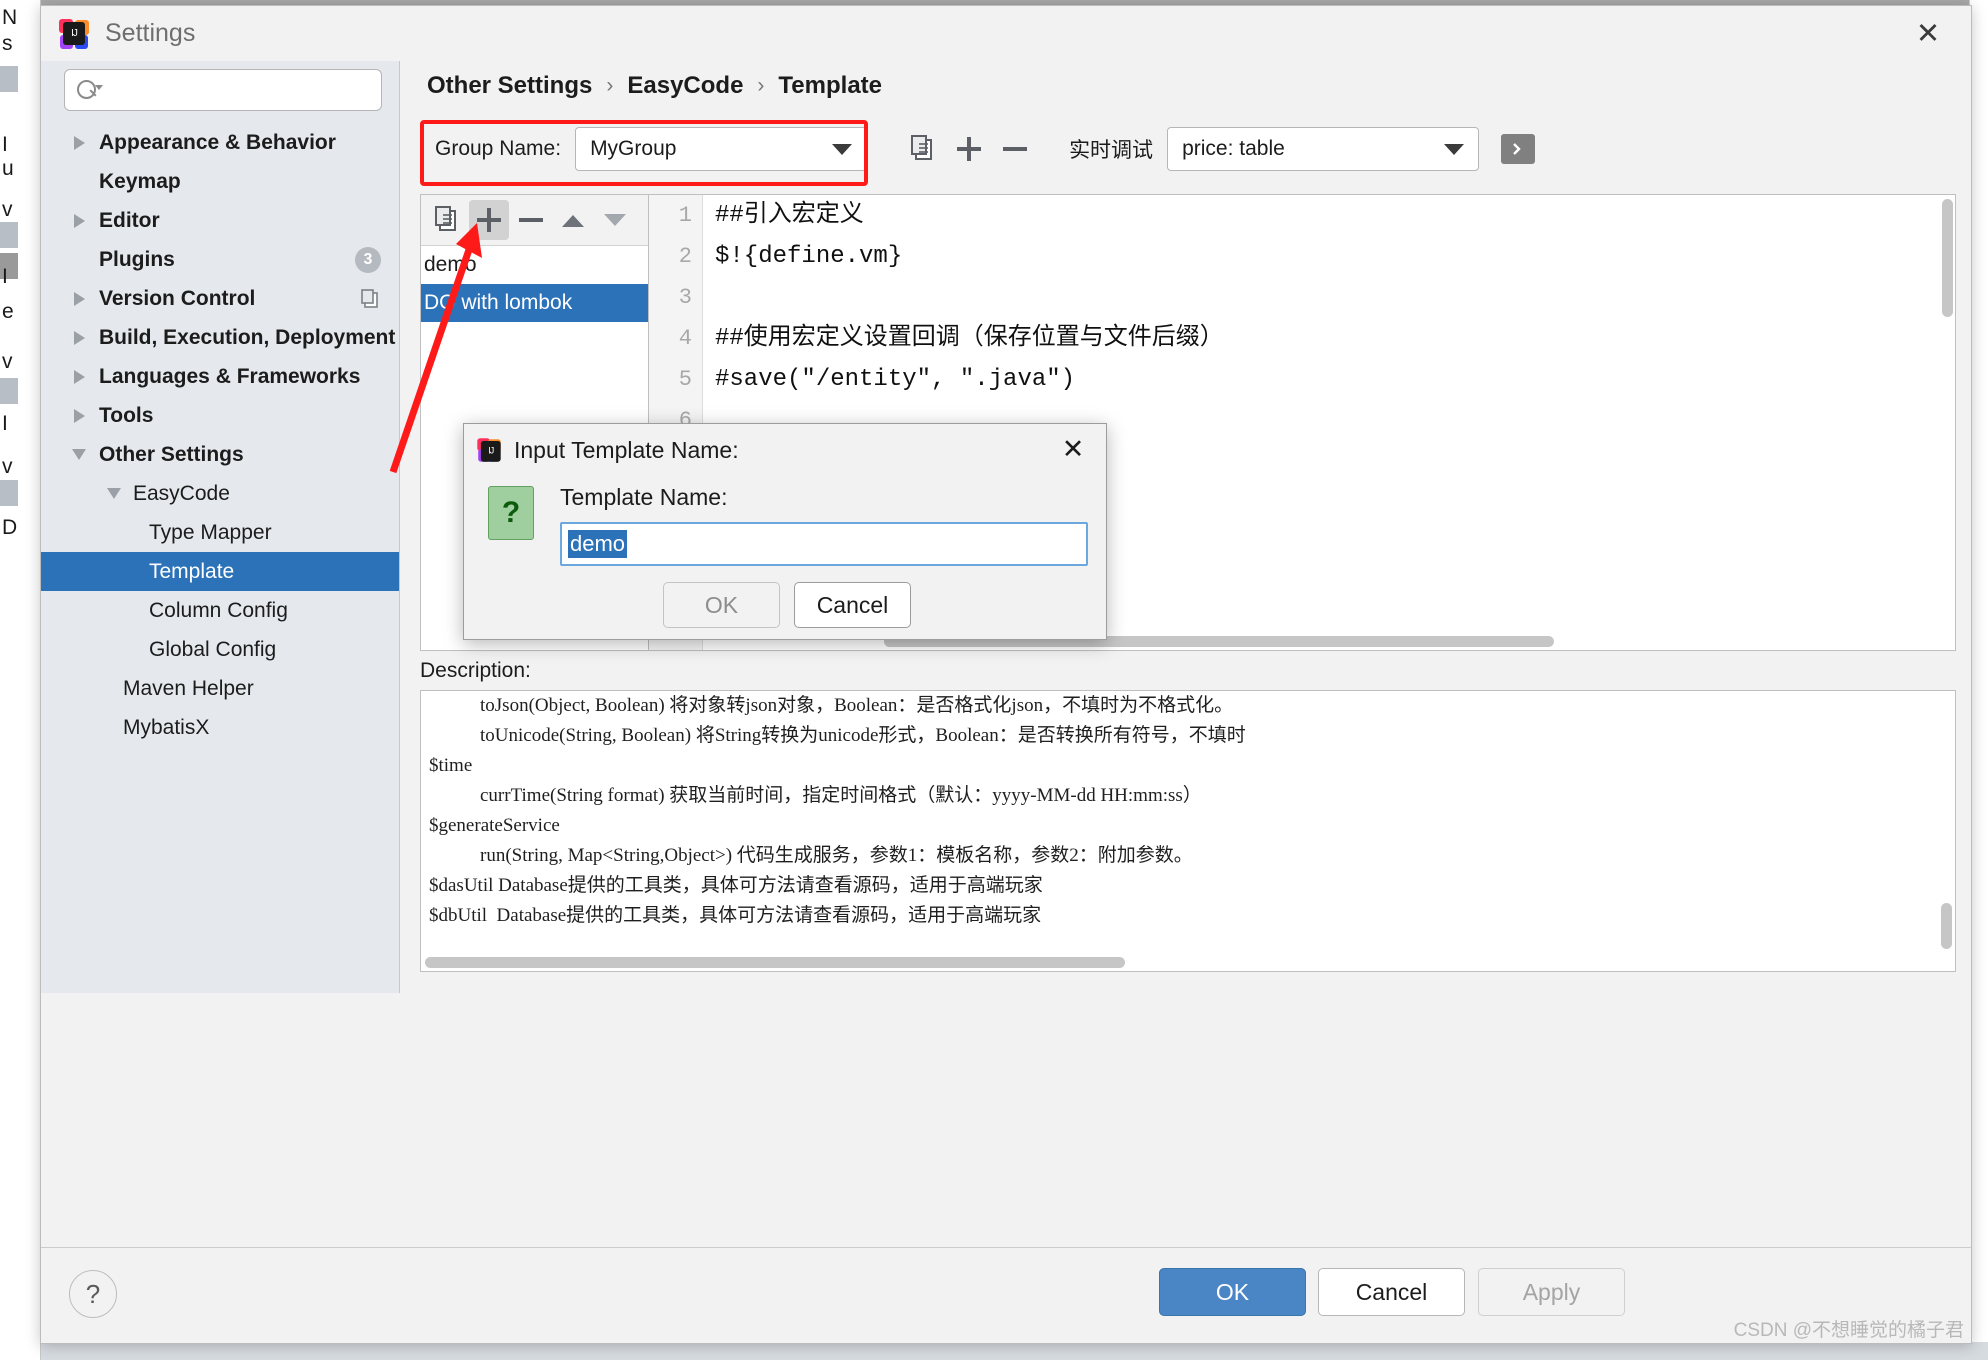 The height and width of the screenshot is (1360, 1988). What do you see at coordinates (475, 670) in the screenshot?
I see `description-label: Description:` at bounding box center [475, 670].